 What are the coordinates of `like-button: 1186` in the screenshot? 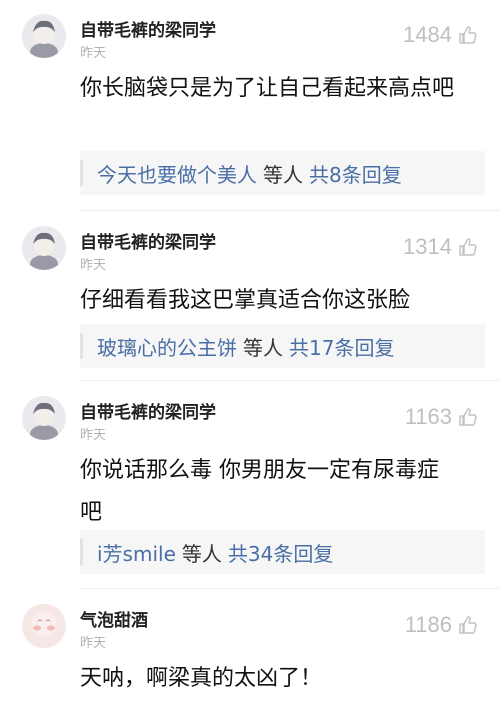 It's located at (441, 625).